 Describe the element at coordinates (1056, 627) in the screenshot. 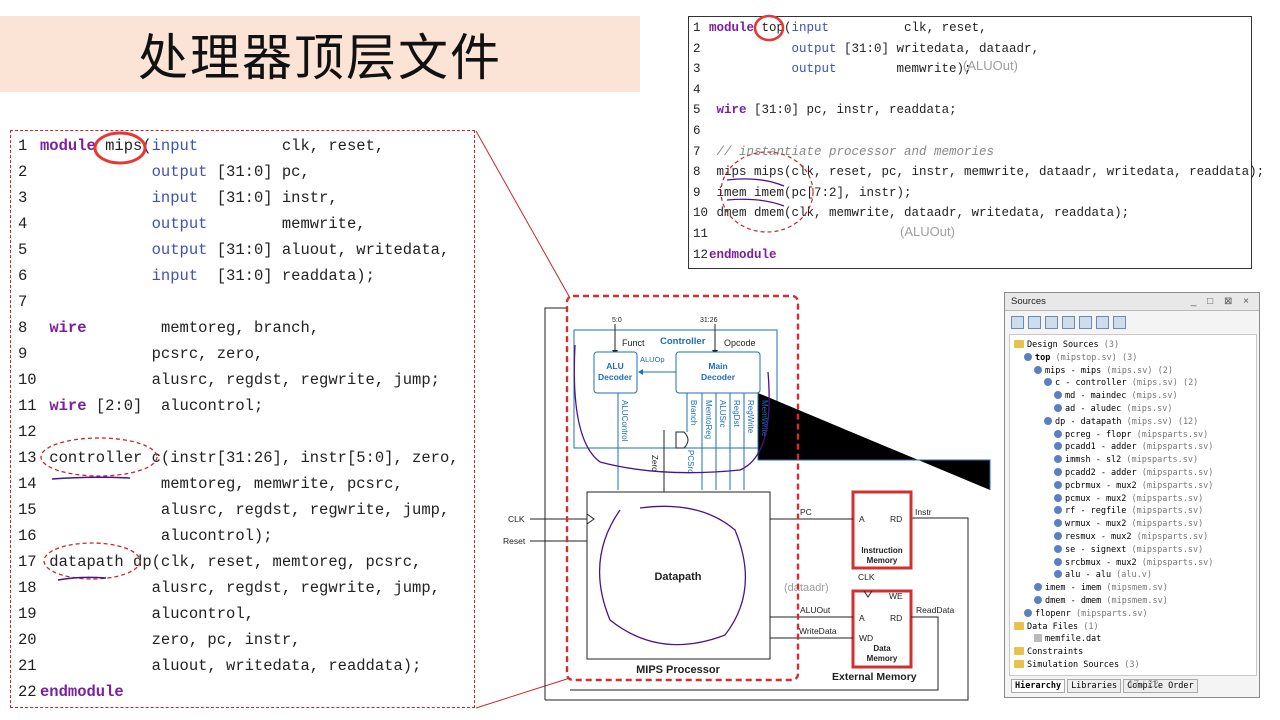

I see `tree-item: Data Files (1)` at that location.